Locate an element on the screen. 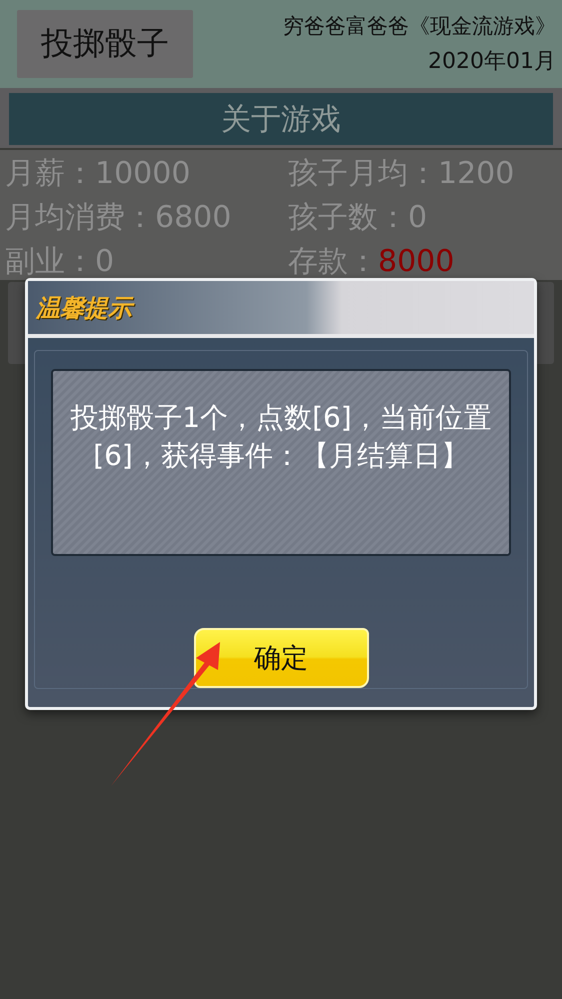  roll-dice-button: 投掷骰子 is located at coordinates (105, 44).